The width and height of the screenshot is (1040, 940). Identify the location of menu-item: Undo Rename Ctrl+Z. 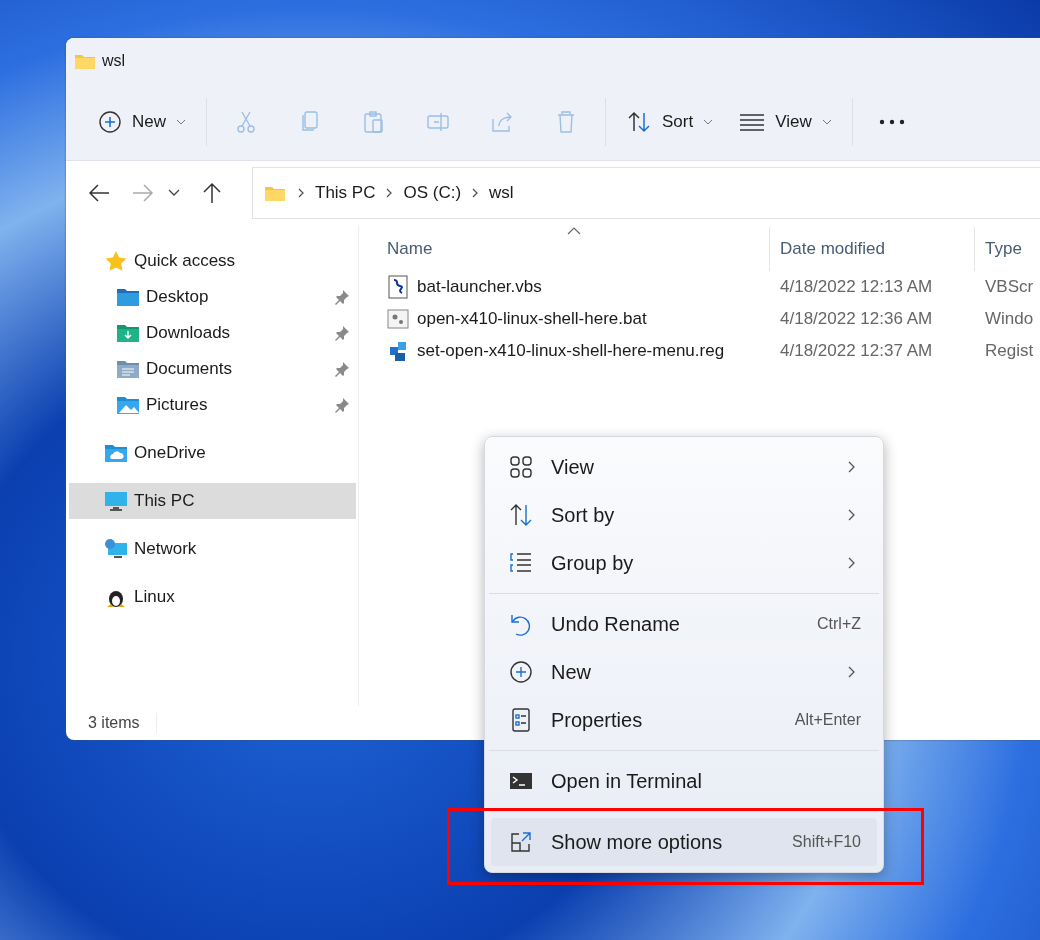
(684, 624).